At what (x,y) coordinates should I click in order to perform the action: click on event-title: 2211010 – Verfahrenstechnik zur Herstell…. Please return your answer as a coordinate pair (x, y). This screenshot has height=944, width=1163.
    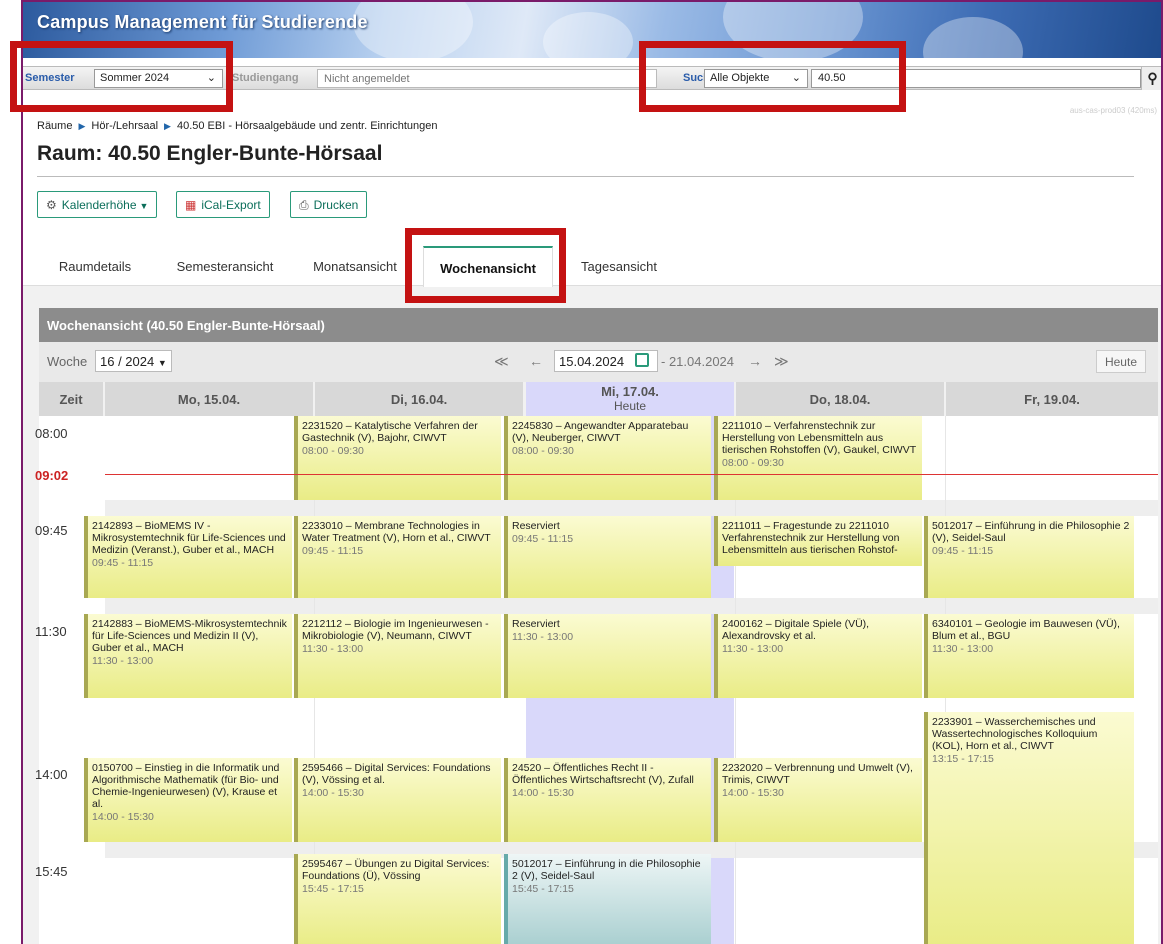
    Looking at the image, I should click on (819, 438).